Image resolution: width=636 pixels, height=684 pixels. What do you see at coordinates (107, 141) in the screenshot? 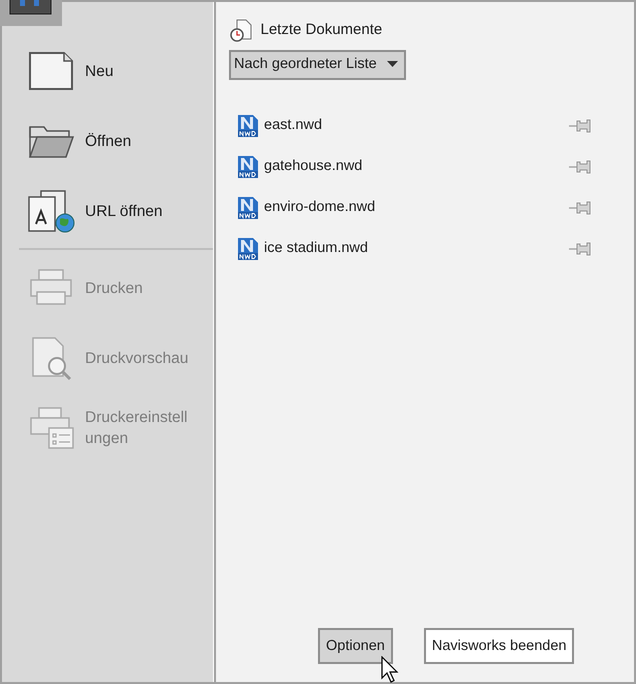
I see `menu-item: Öffnen` at bounding box center [107, 141].